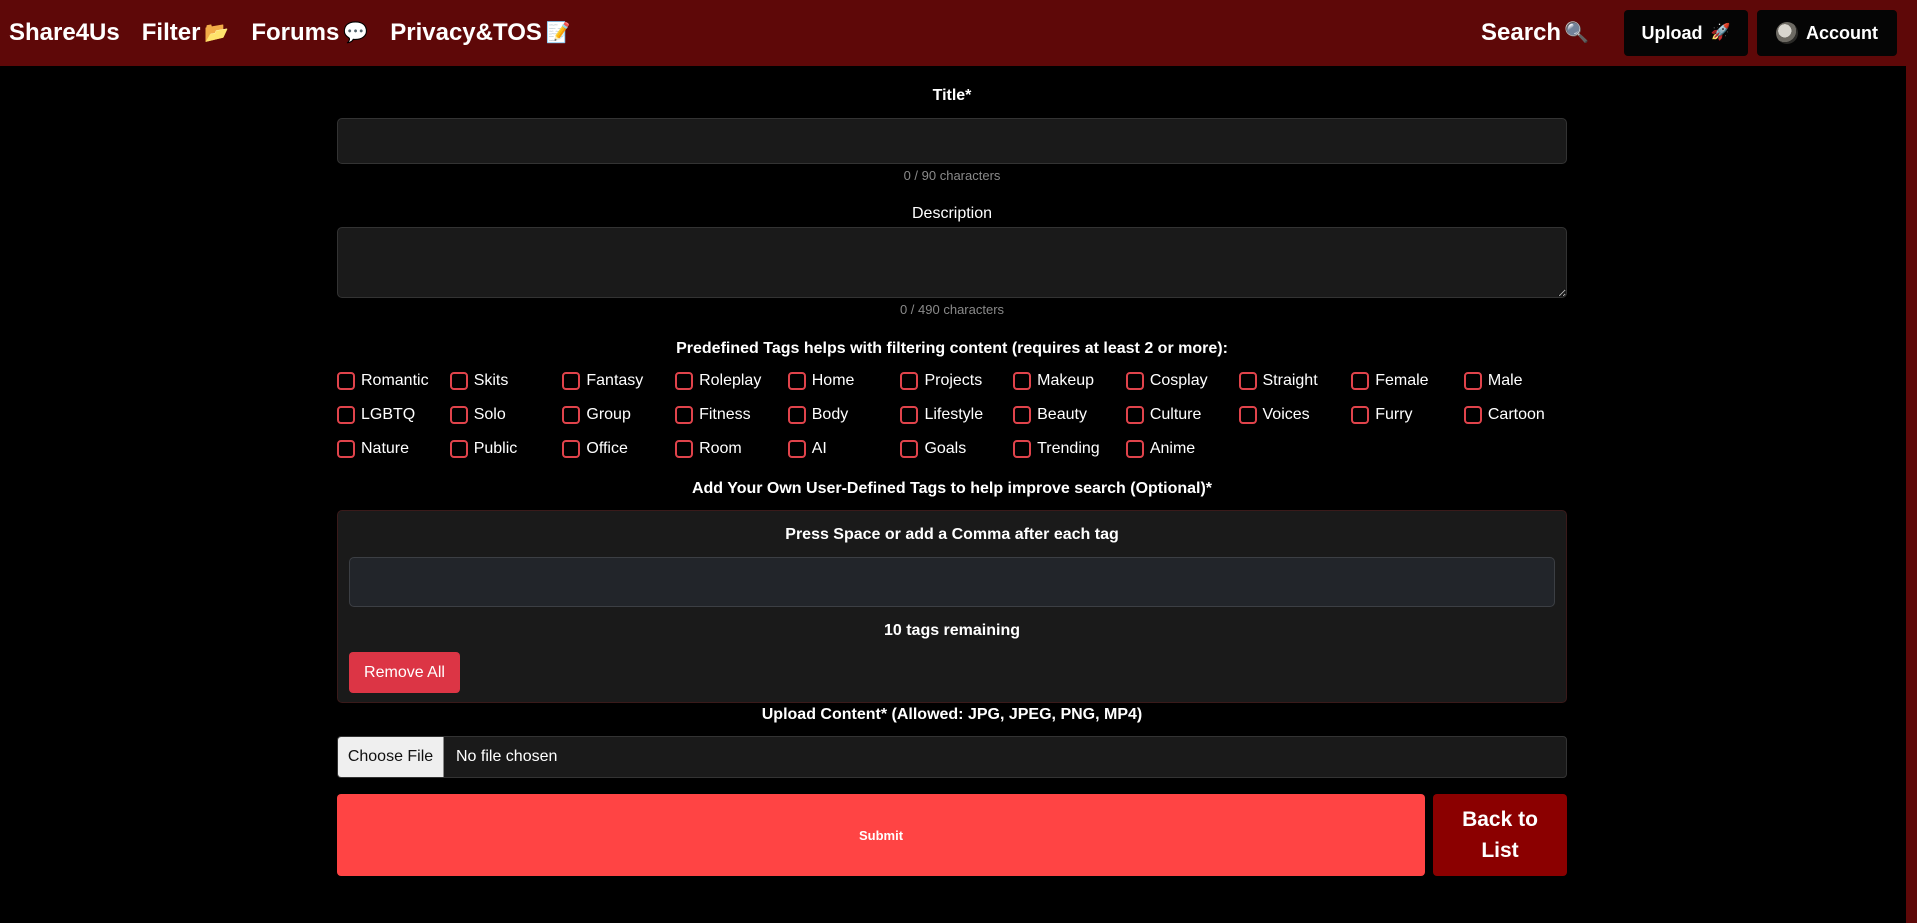 The image size is (1917, 923). Describe the element at coordinates (385, 448) in the screenshot. I see `tag-label: Nature` at that location.